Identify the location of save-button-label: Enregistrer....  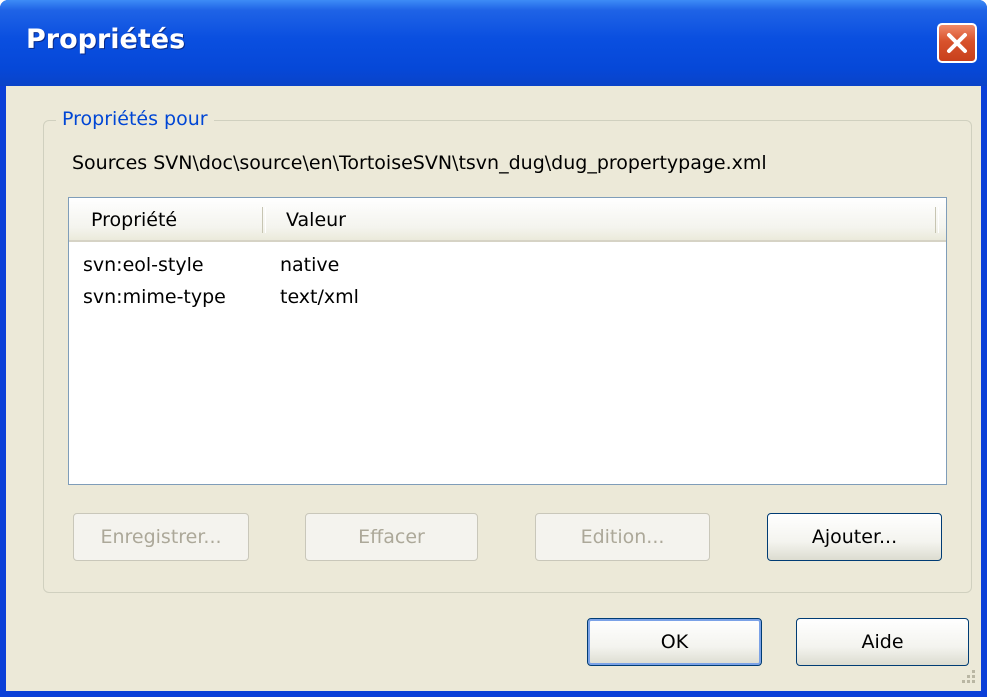
(161, 537).